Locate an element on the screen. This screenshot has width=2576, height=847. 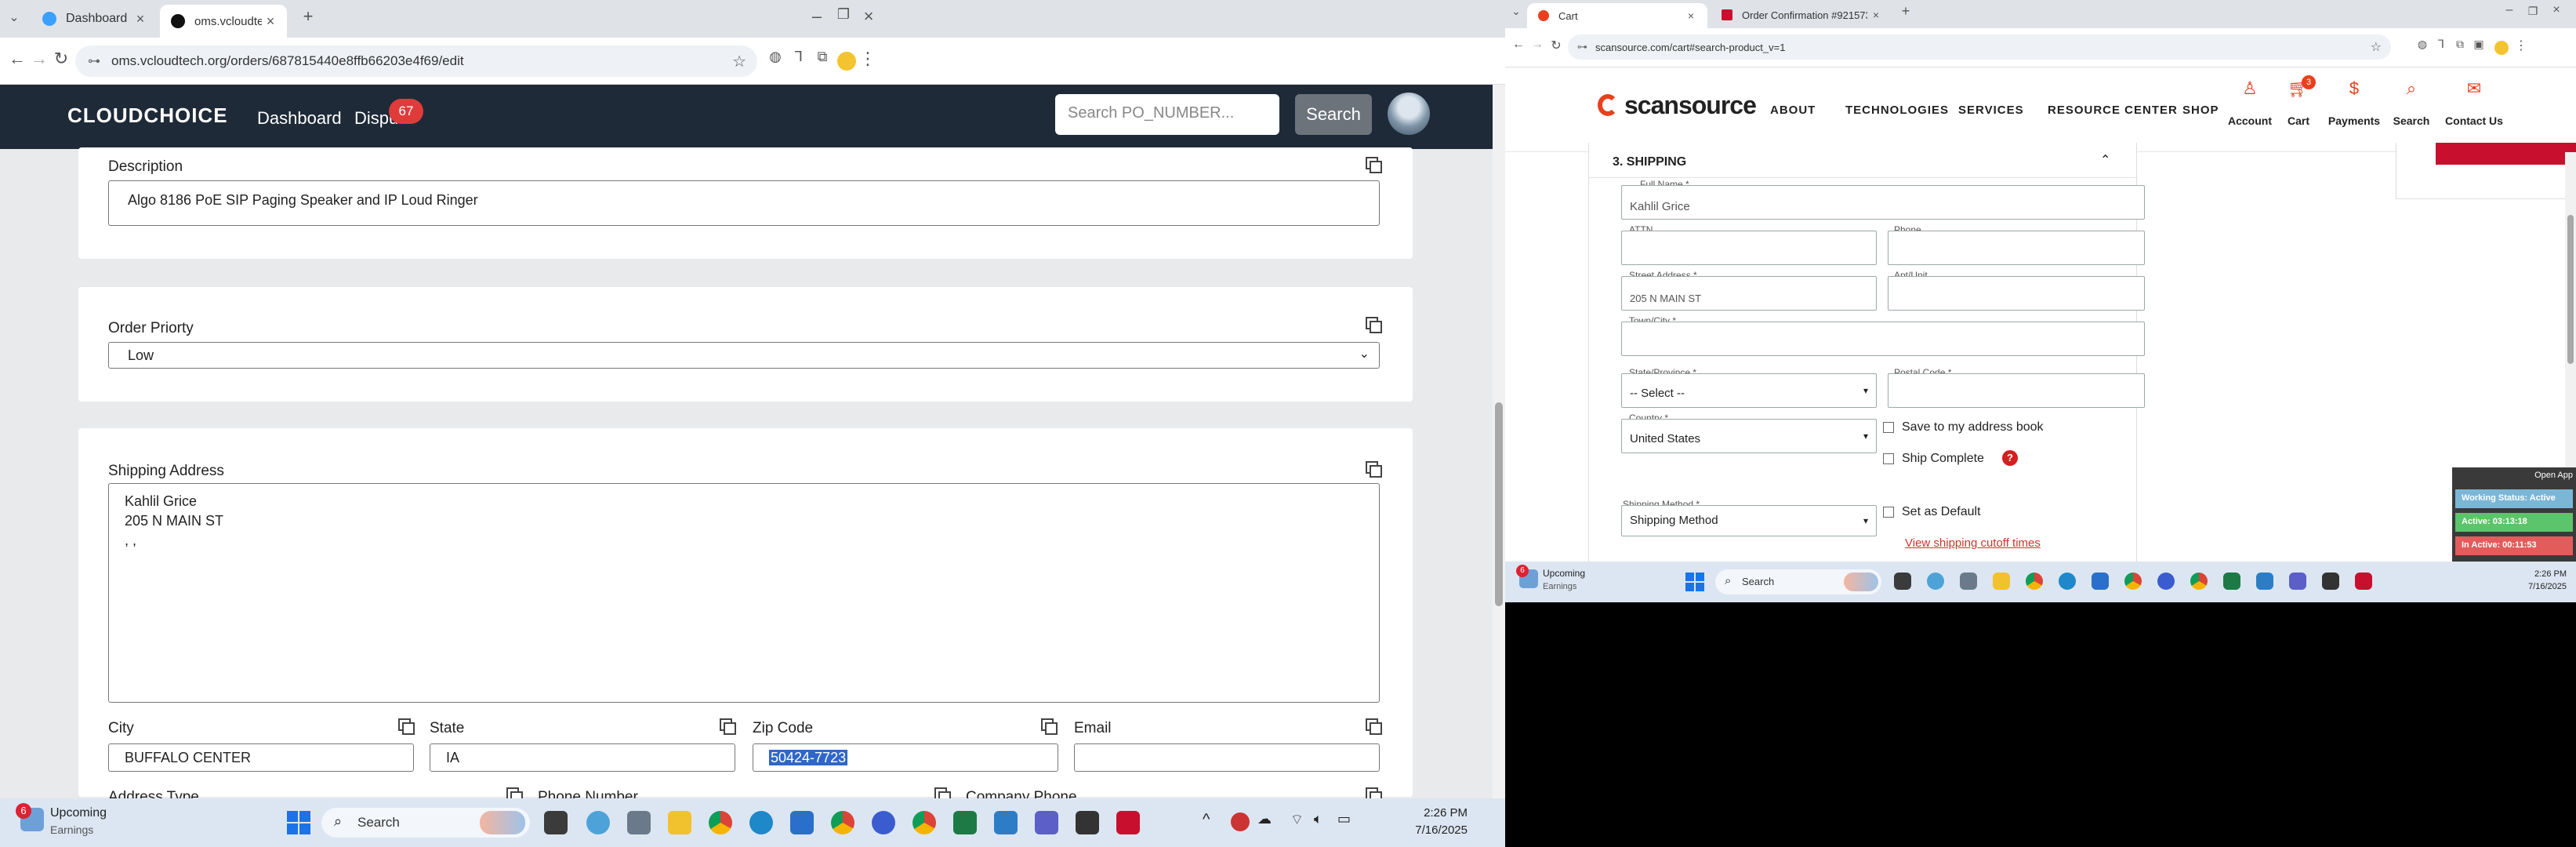
nav-technologies: TECHNOLOGIES is located at coordinates (1897, 110).